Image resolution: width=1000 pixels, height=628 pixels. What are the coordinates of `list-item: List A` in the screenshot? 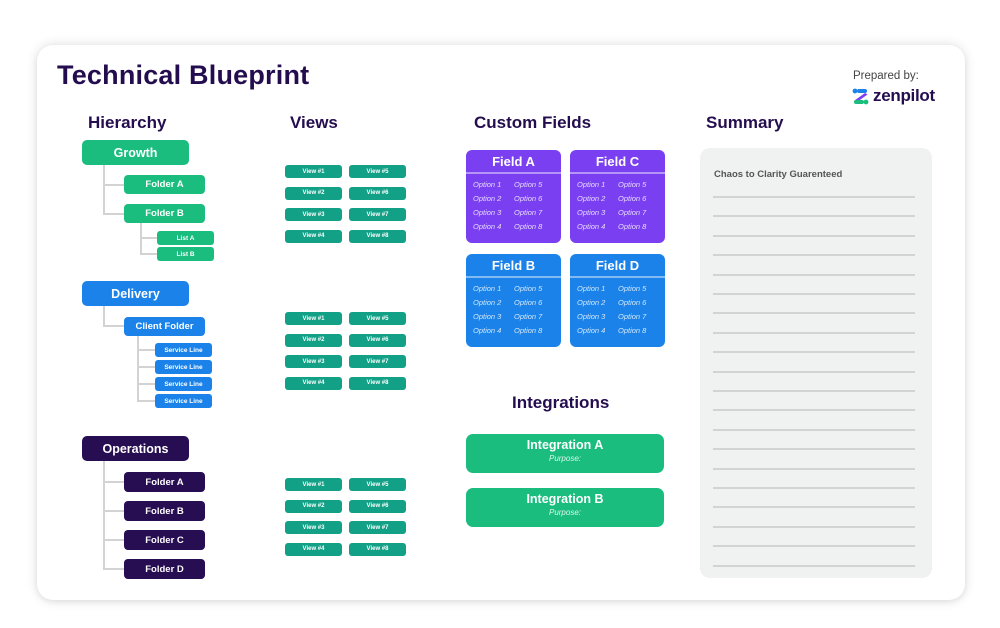 It's located at (185, 238).